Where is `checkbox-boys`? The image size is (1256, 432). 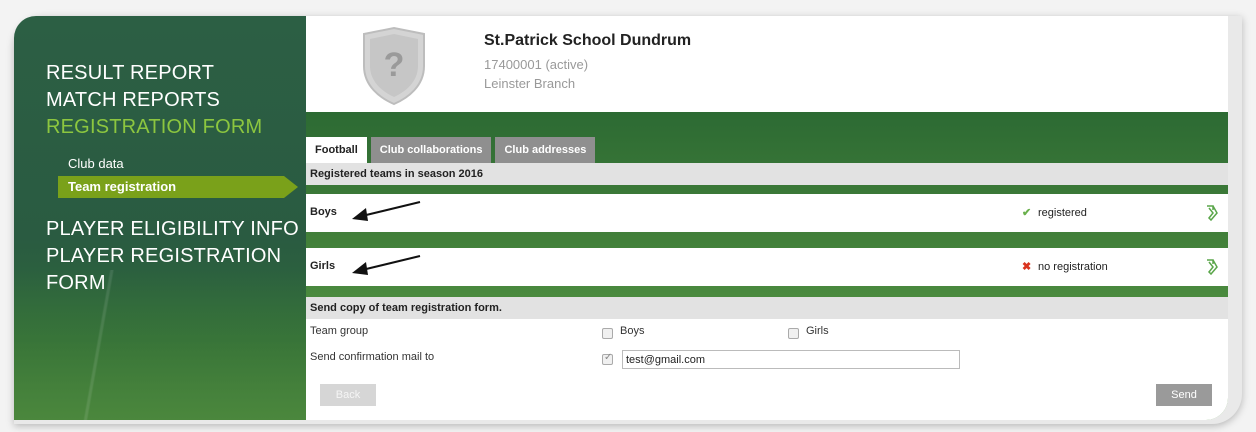 checkbox-boys is located at coordinates (607, 333).